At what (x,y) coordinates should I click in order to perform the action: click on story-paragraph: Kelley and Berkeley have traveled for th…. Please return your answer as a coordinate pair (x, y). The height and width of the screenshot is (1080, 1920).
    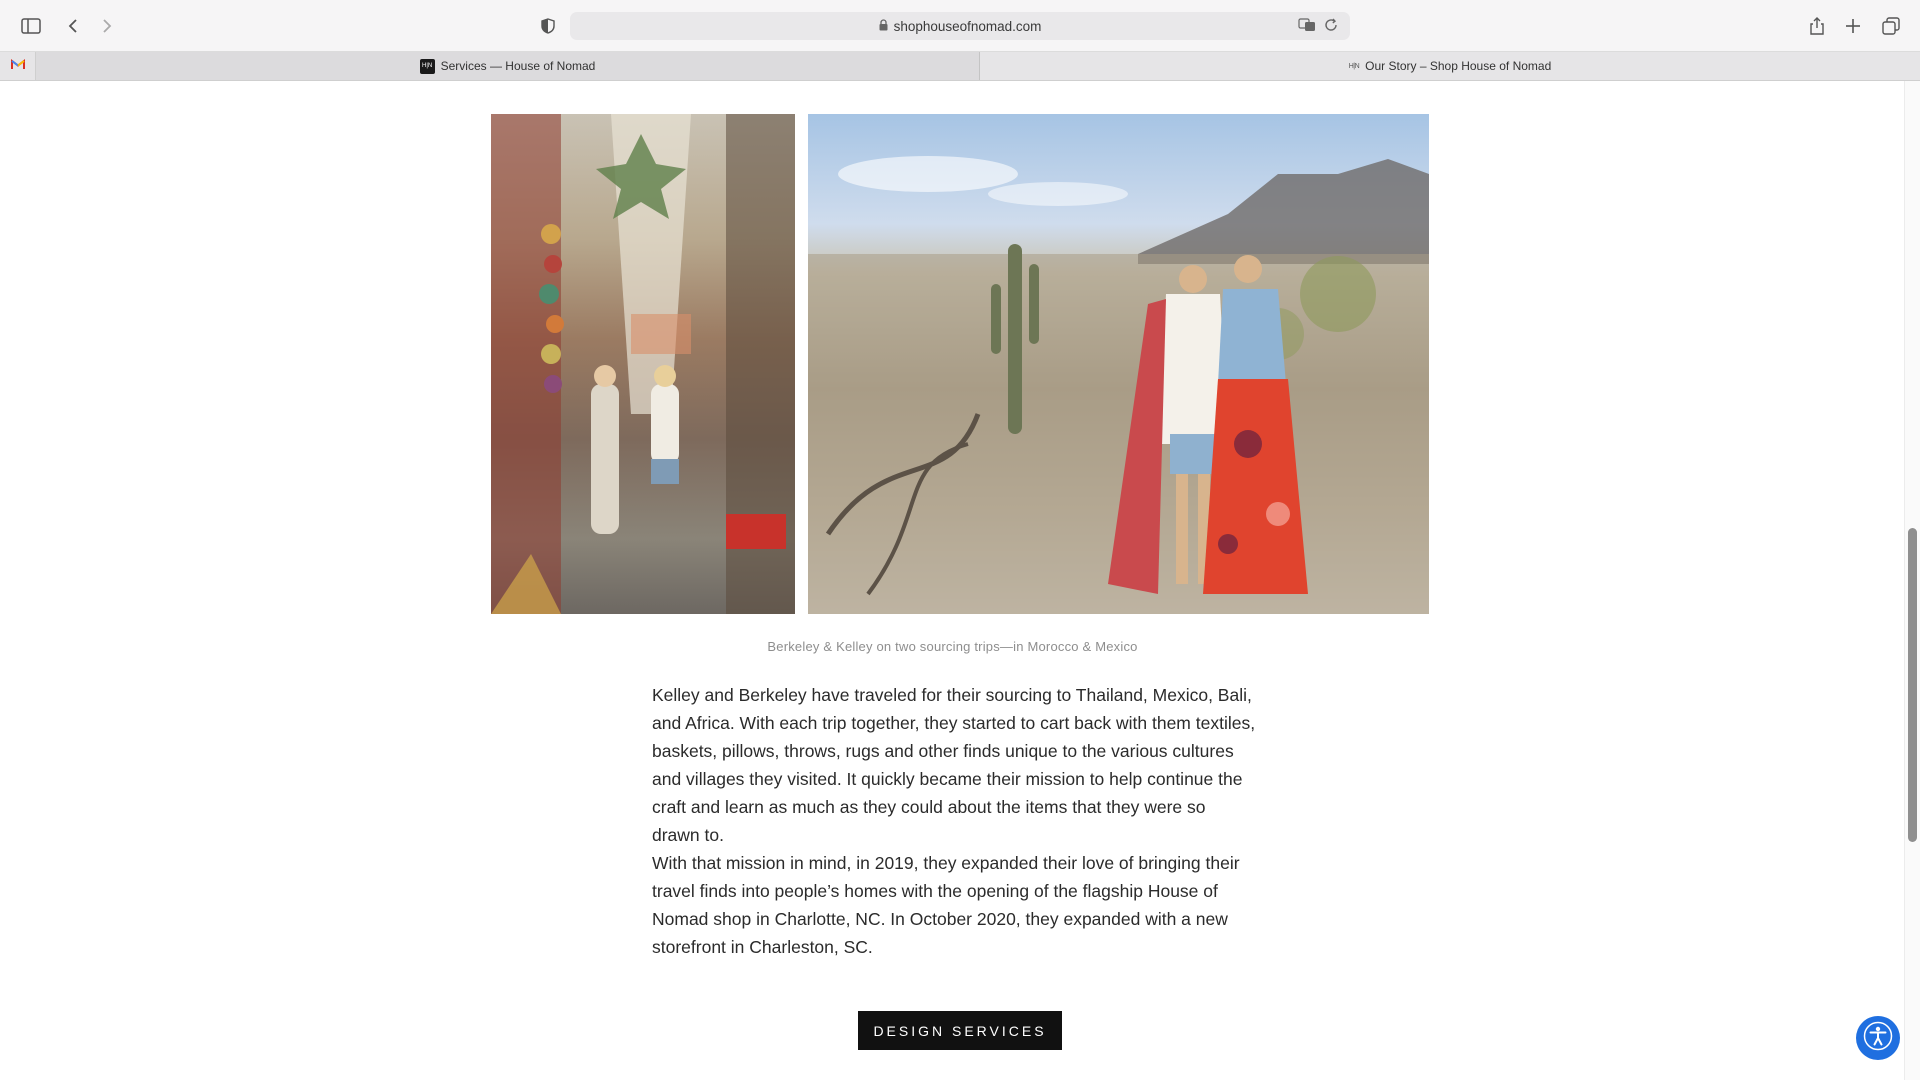
    Looking at the image, I should click on (954, 765).